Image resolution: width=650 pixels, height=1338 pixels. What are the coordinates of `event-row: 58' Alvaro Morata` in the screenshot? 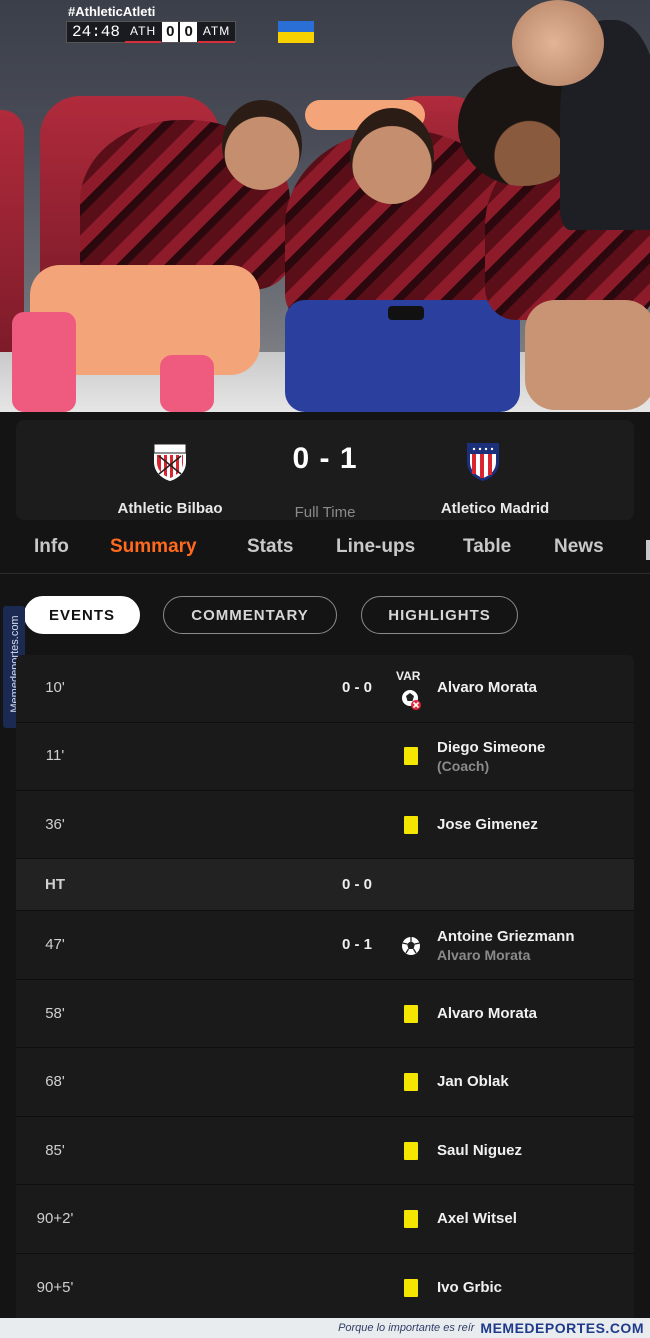 It's located at (325, 1014).